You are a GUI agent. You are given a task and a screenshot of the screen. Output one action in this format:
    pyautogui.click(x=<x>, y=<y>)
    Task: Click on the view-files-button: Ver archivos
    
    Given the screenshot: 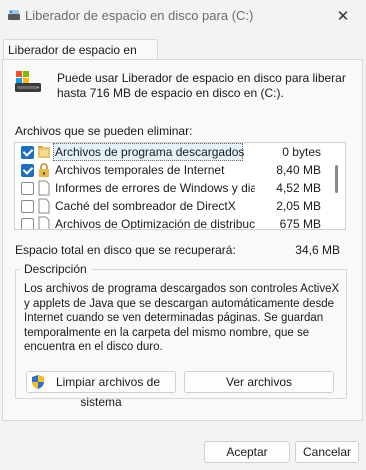 What is the action you would take?
    pyautogui.click(x=259, y=382)
    